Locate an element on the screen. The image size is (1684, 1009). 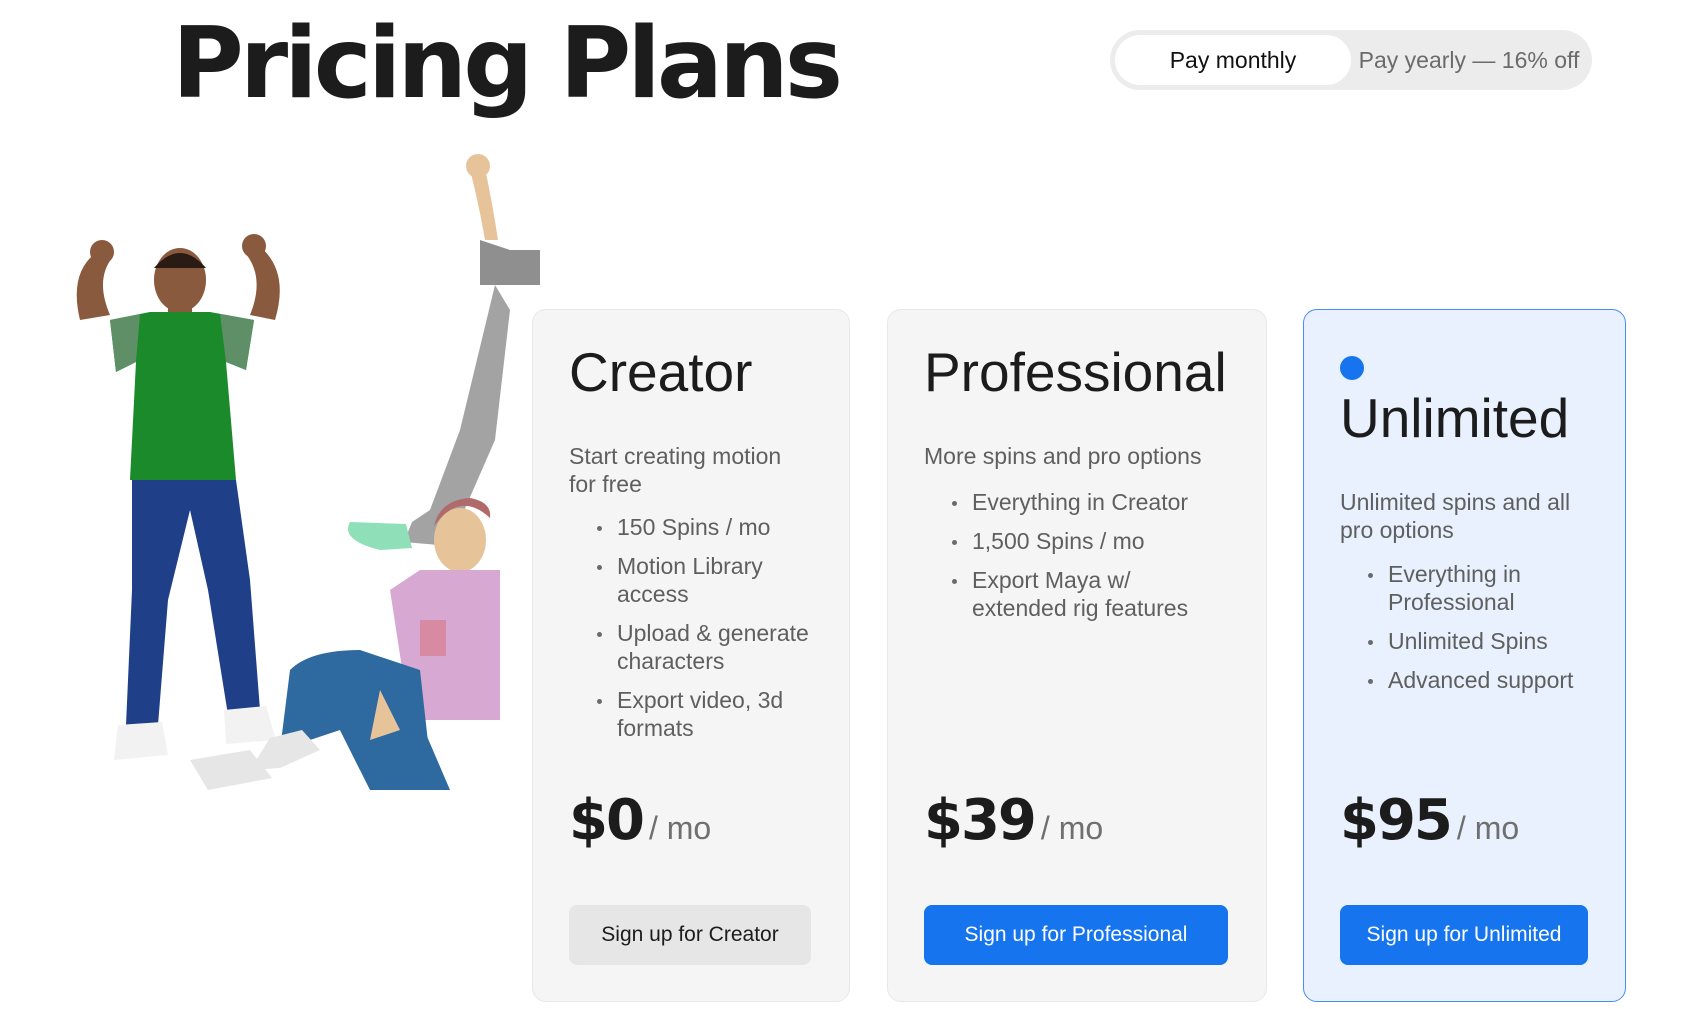
feature-item: Everything in Creator is located at coordinates (1087, 502).